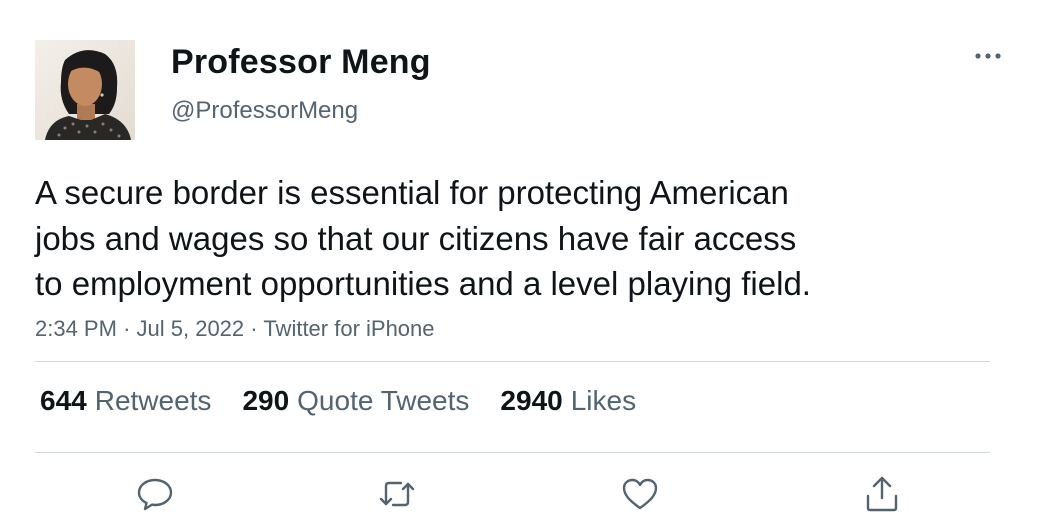  What do you see at coordinates (63, 400) in the screenshot?
I see `retweets-count: 644` at bounding box center [63, 400].